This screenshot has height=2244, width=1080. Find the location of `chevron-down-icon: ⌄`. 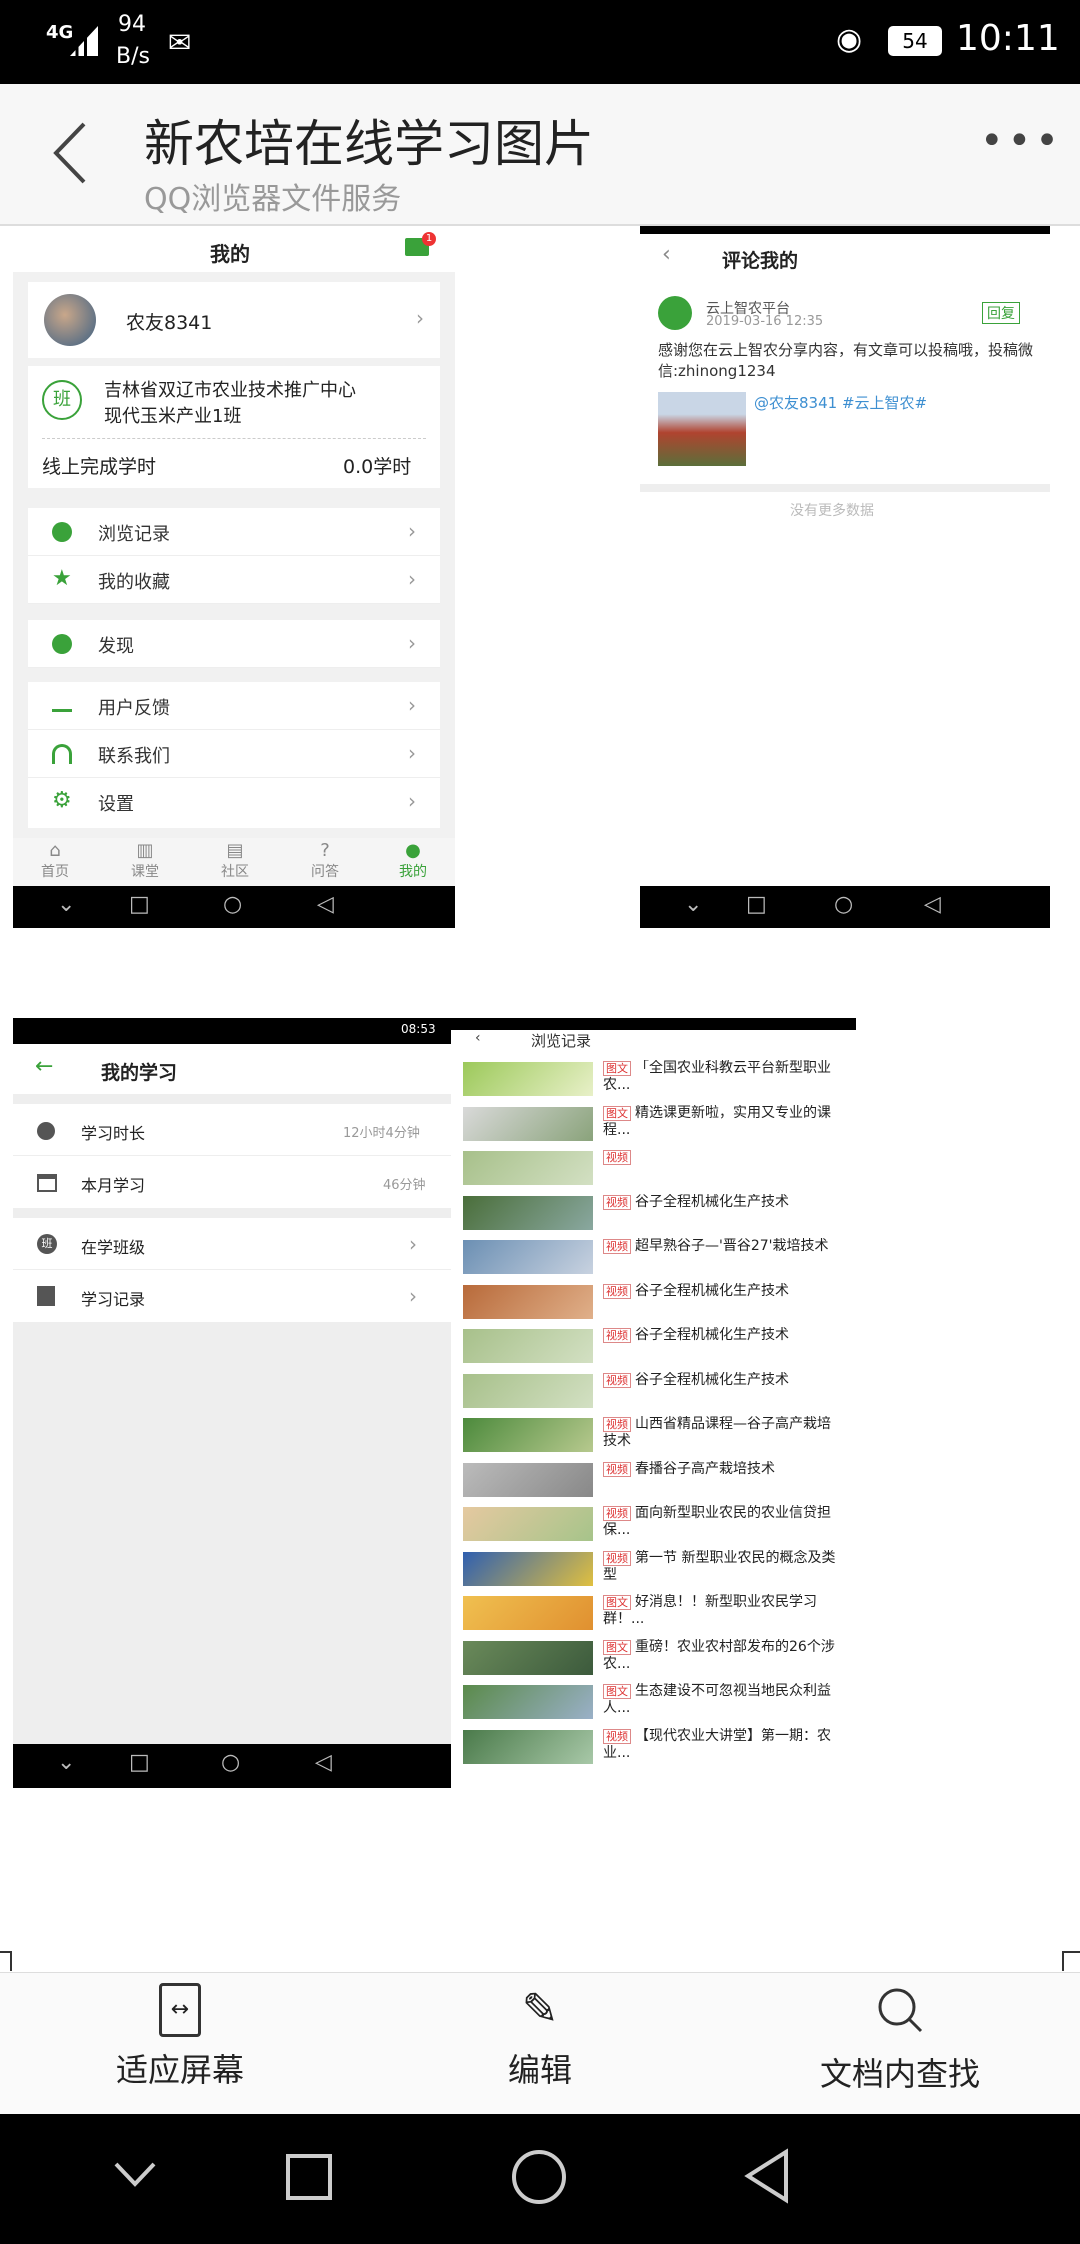

chevron-down-icon: ⌄ is located at coordinates (66, 904).